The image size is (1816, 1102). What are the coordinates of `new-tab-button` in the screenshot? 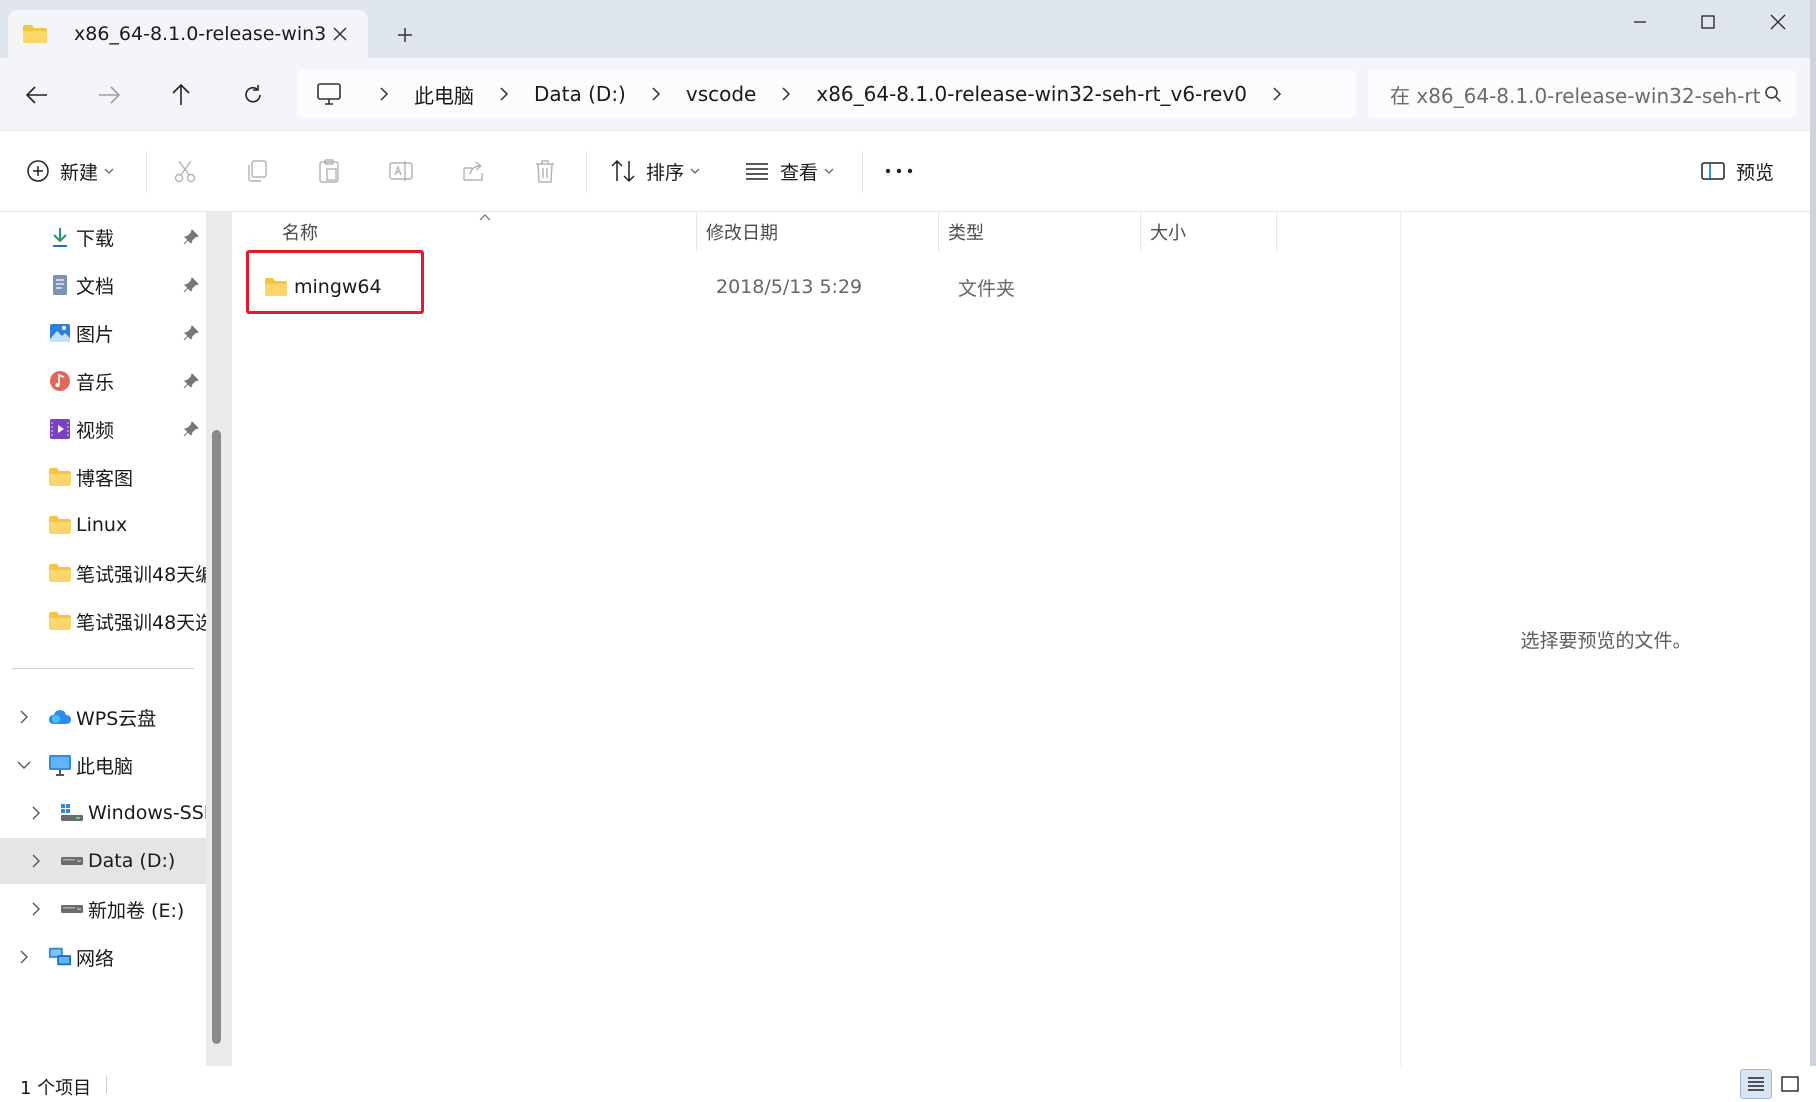 It's located at (405, 35).